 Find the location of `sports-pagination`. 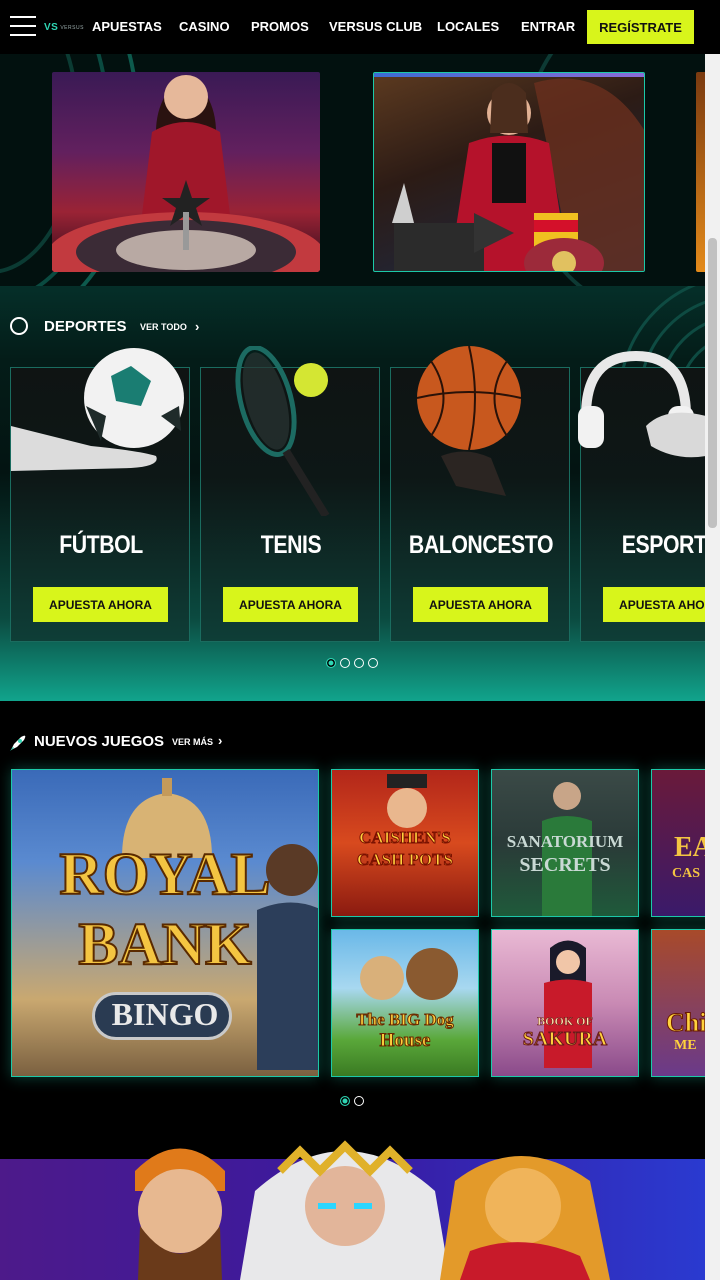

sports-pagination is located at coordinates (352, 663).